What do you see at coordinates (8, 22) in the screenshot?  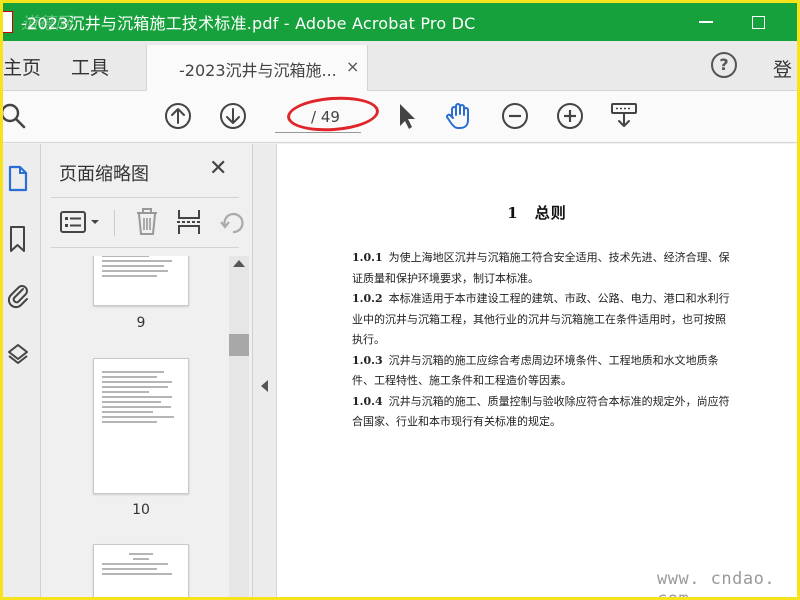 I see `acrobat-app-icon` at bounding box center [8, 22].